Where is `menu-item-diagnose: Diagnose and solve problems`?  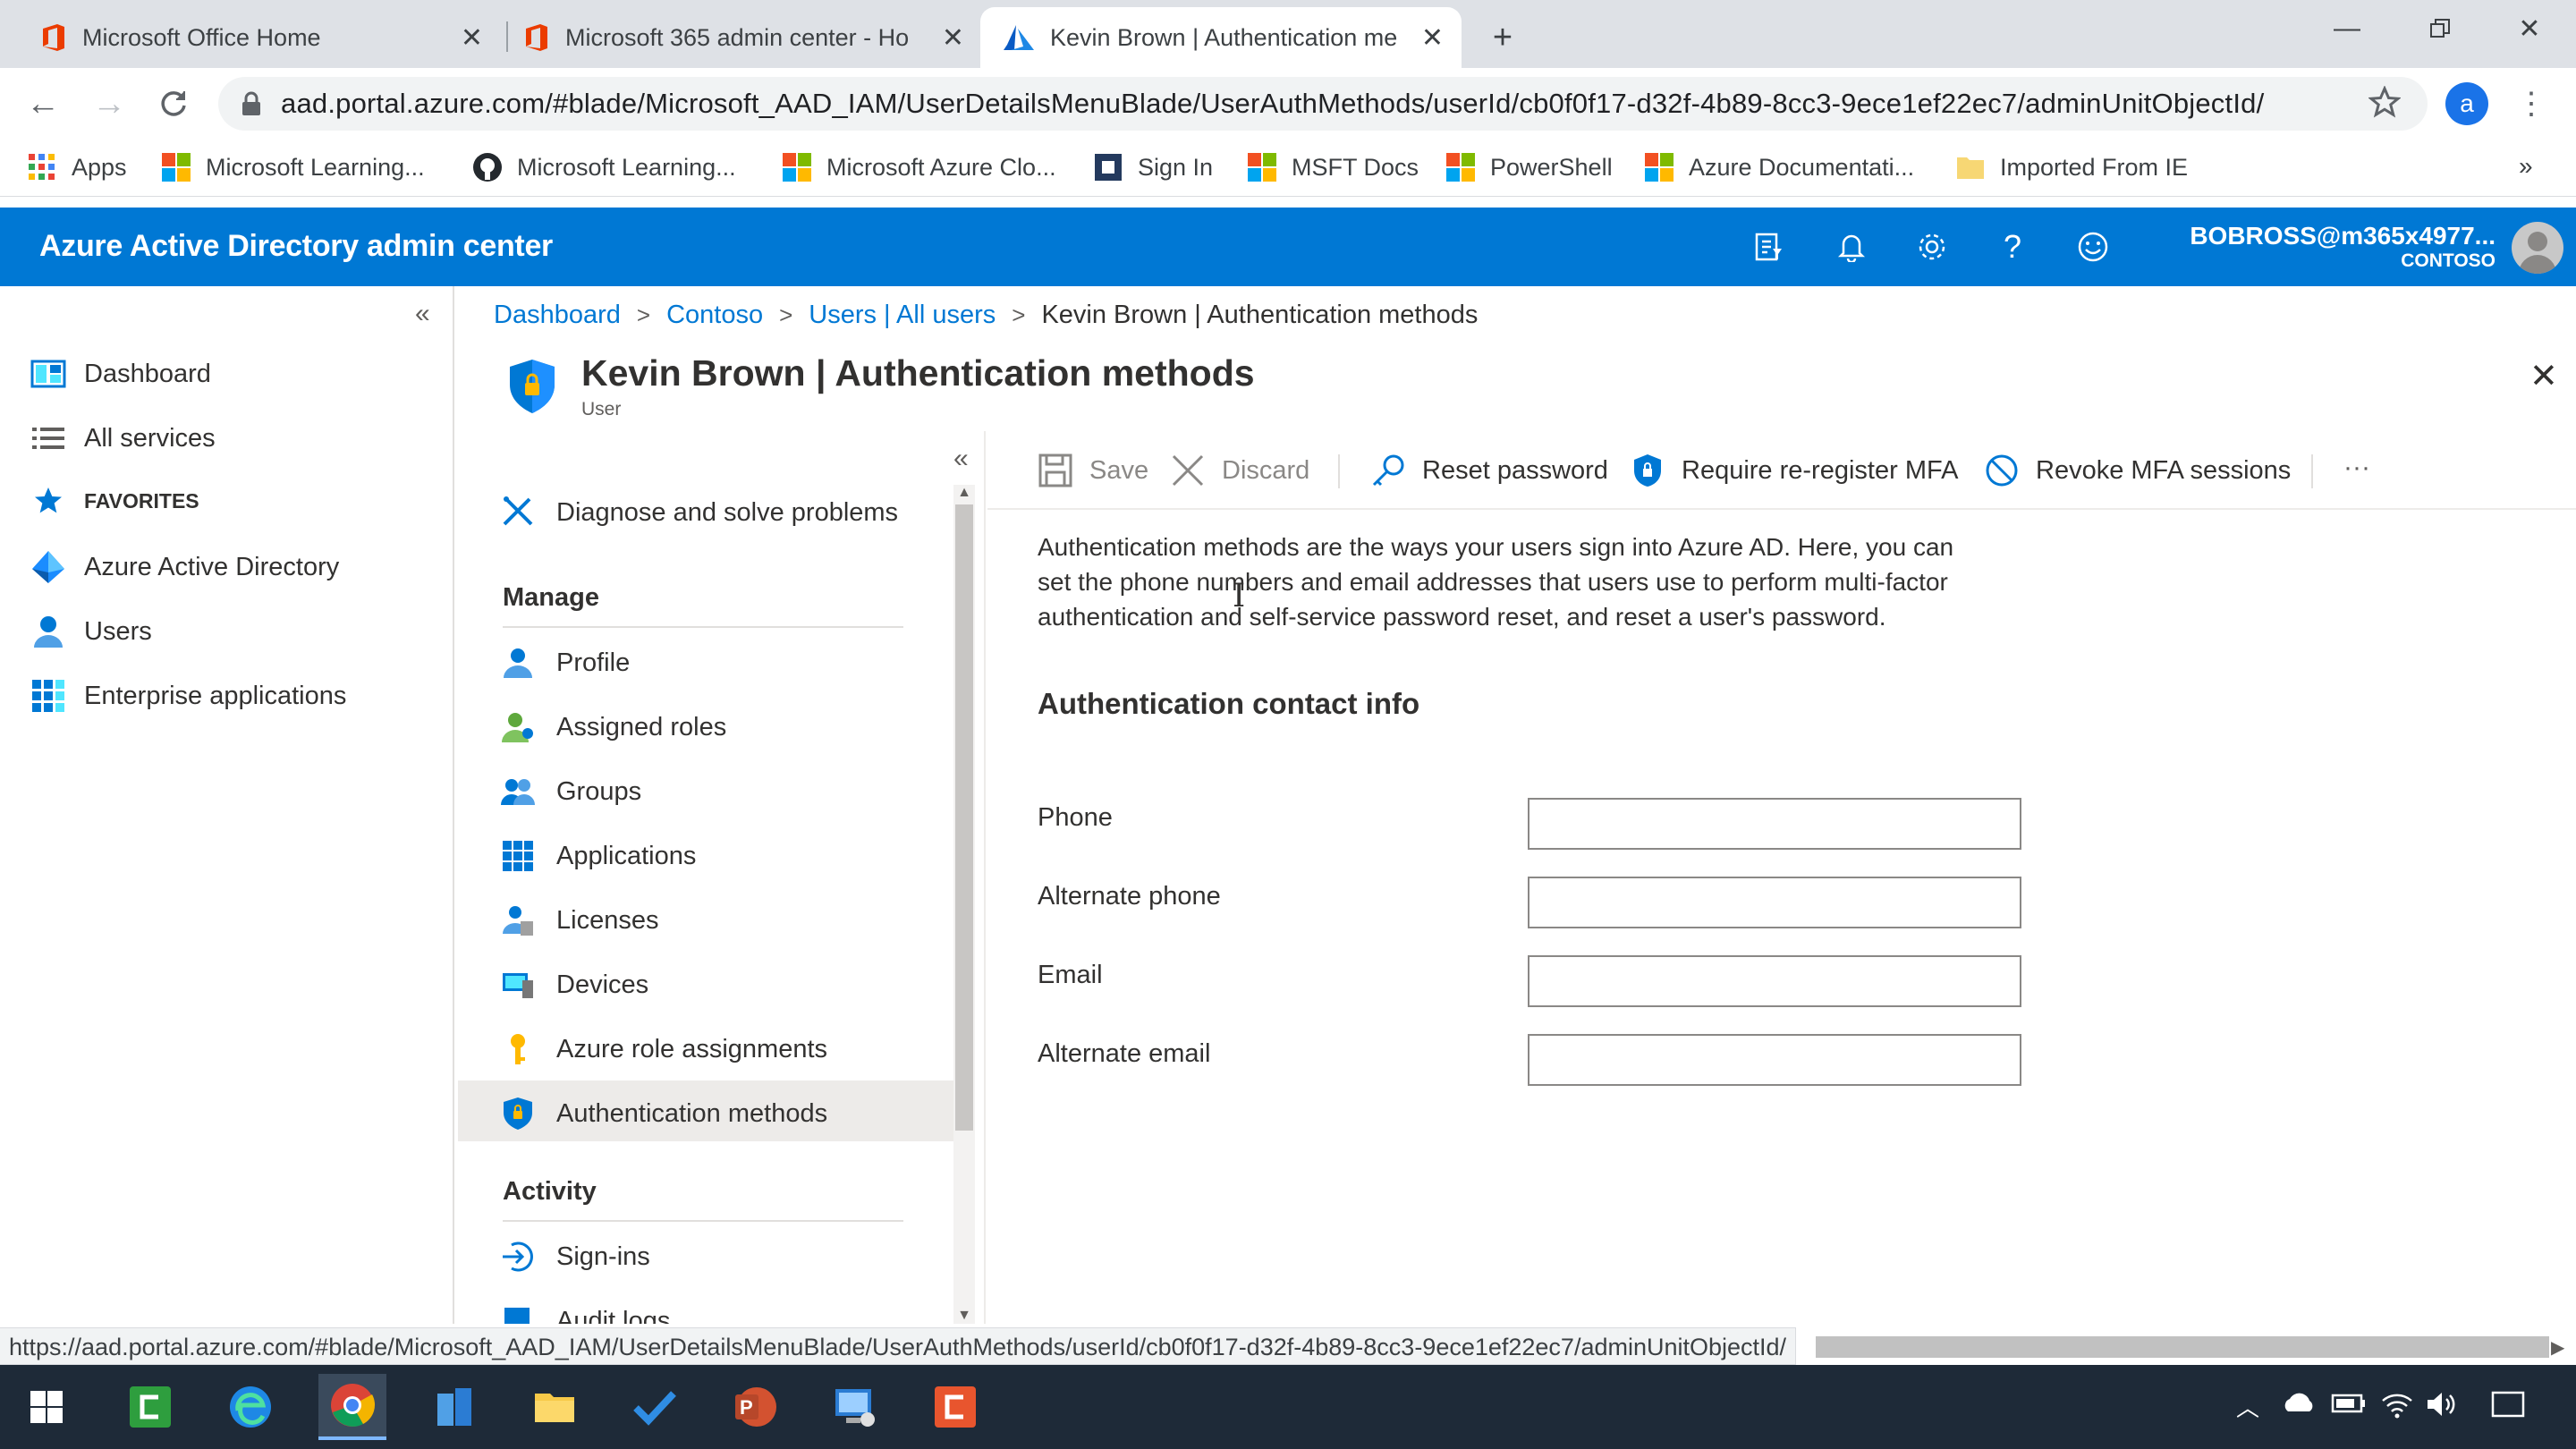
menu-item-diagnose: Diagnose and solve problems is located at coordinates (699, 513).